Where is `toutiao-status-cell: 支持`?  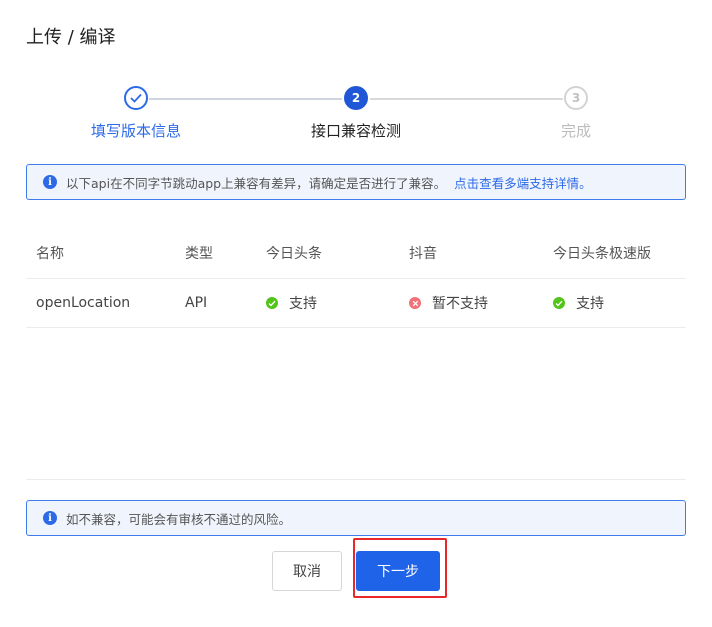 toutiao-status-cell: 支持 is located at coordinates (291, 303).